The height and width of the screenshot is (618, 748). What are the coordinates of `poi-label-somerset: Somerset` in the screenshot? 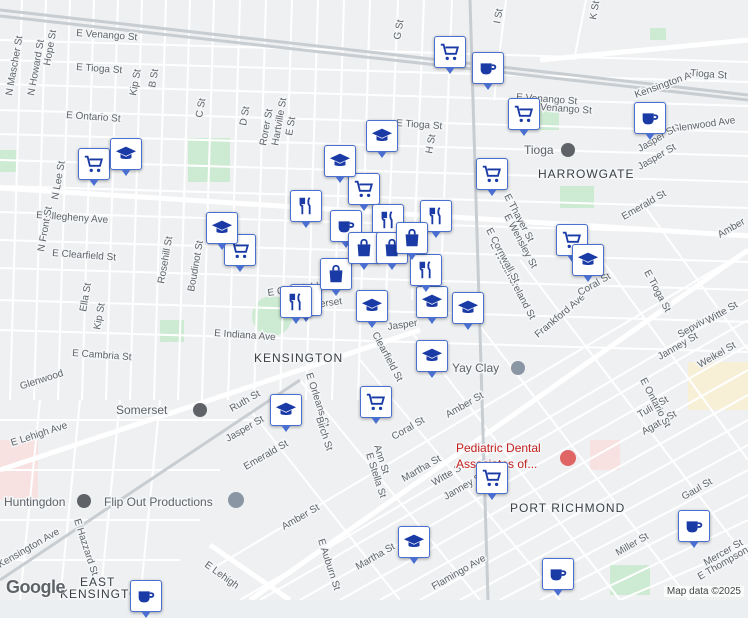 It's located at (142, 410).